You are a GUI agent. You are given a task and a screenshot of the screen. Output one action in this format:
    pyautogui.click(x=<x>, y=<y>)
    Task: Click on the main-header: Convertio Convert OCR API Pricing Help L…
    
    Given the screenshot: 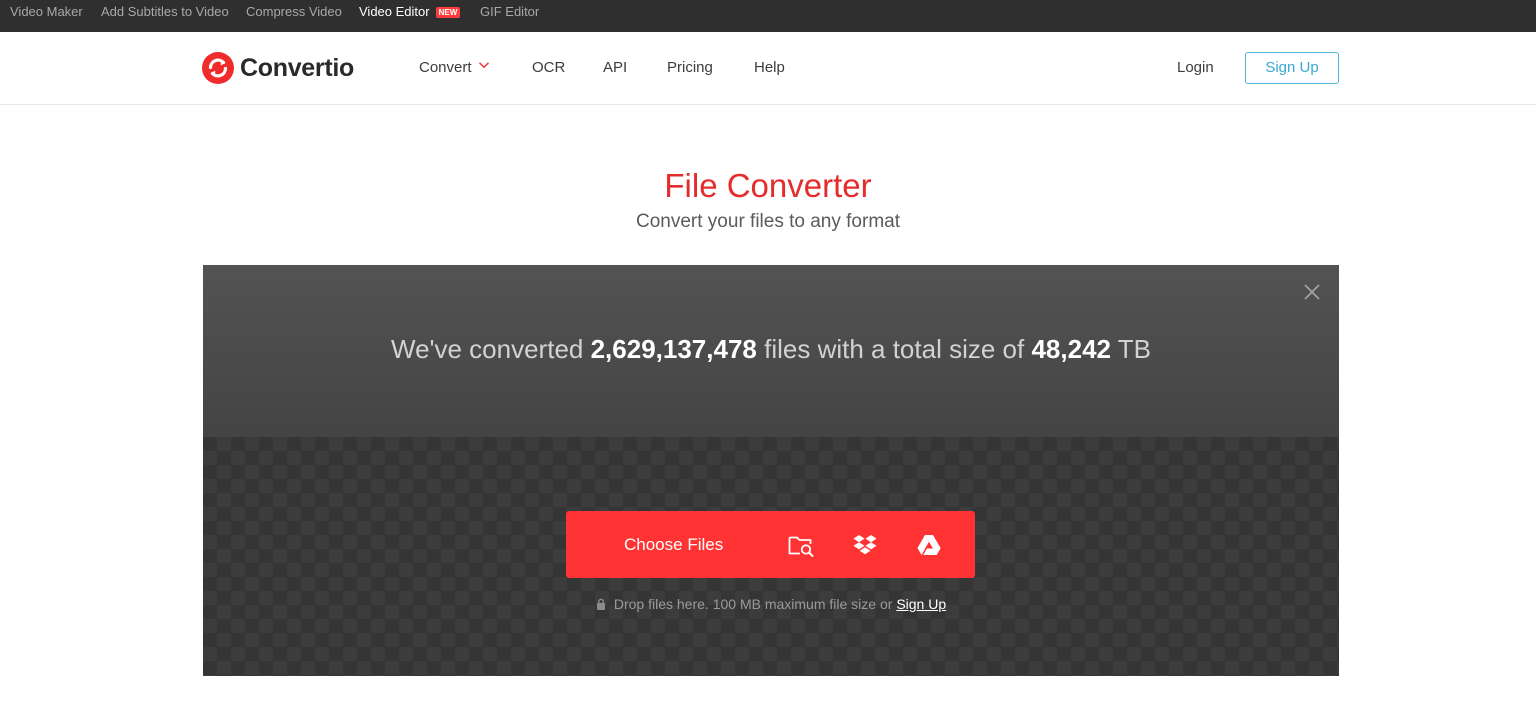 What is the action you would take?
    pyautogui.click(x=768, y=68)
    